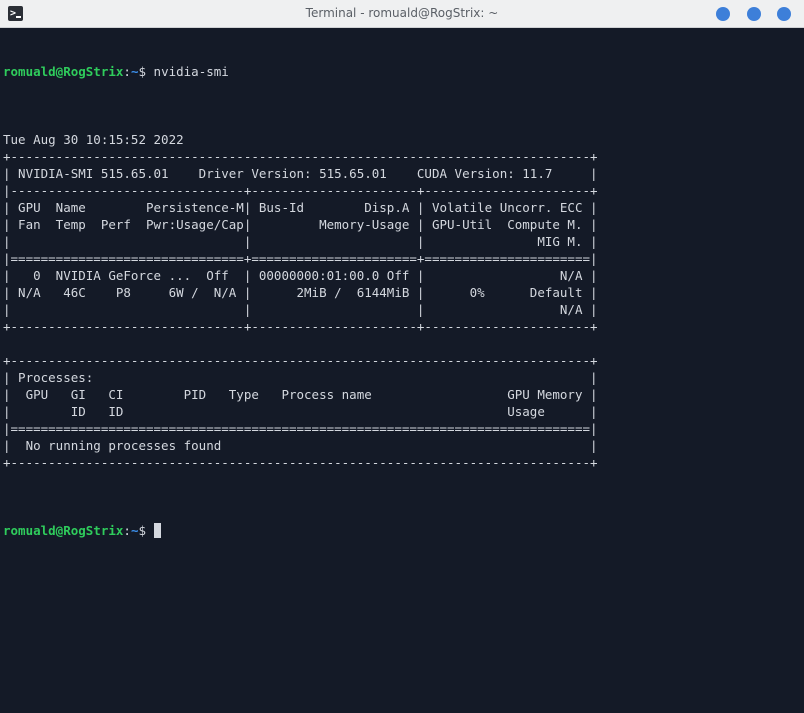 This screenshot has height=713, width=804. Describe the element at coordinates (93, 139) in the screenshot. I see `output-line: Tue Aug 30 10:15:52 2022` at that location.